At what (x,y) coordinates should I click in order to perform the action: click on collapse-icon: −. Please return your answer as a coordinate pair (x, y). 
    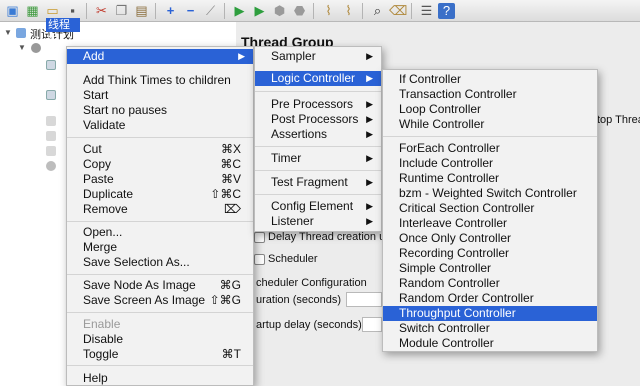
    Looking at the image, I should click on (190, 11).